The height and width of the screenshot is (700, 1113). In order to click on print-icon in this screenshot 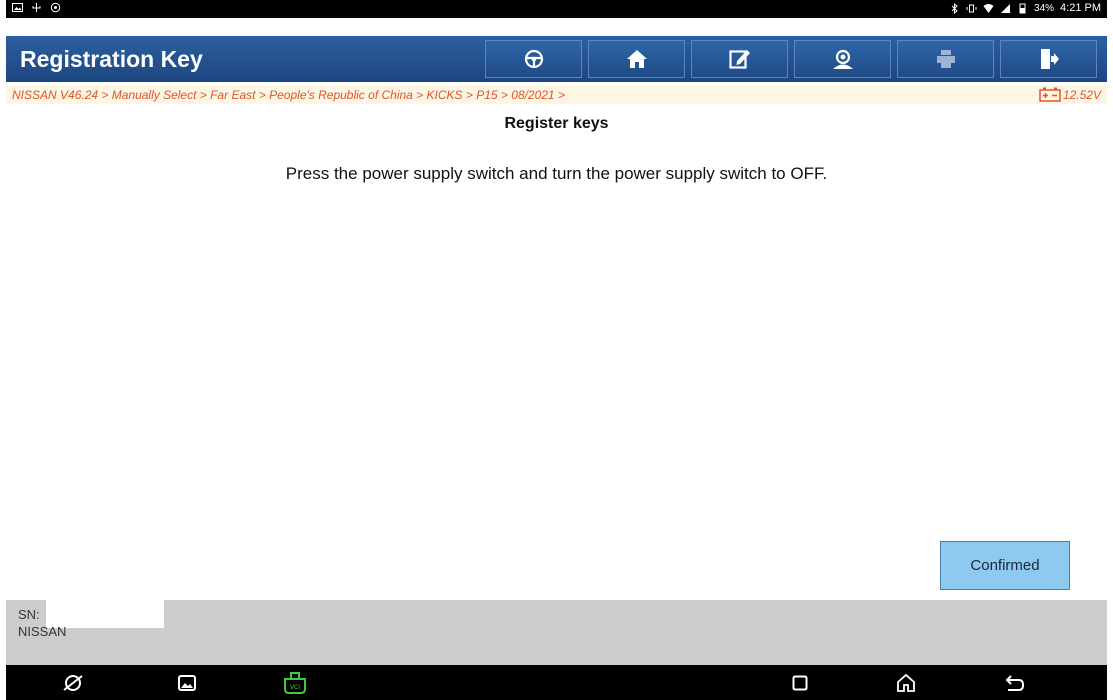, I will do `click(945, 59)`.